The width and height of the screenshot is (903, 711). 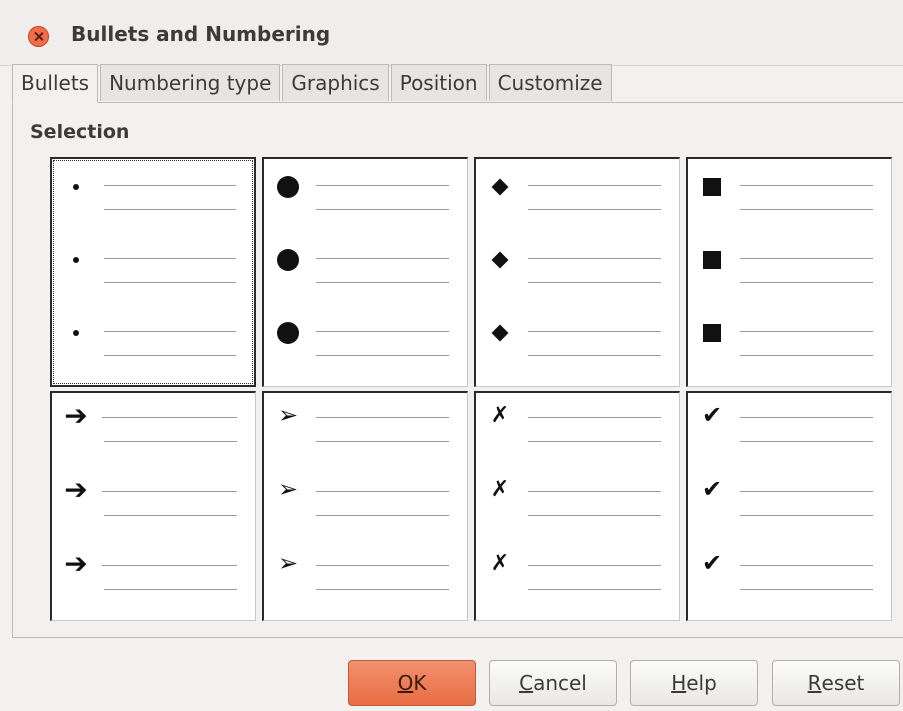 I want to click on reset-mnemonic: R, so click(x=814, y=683).